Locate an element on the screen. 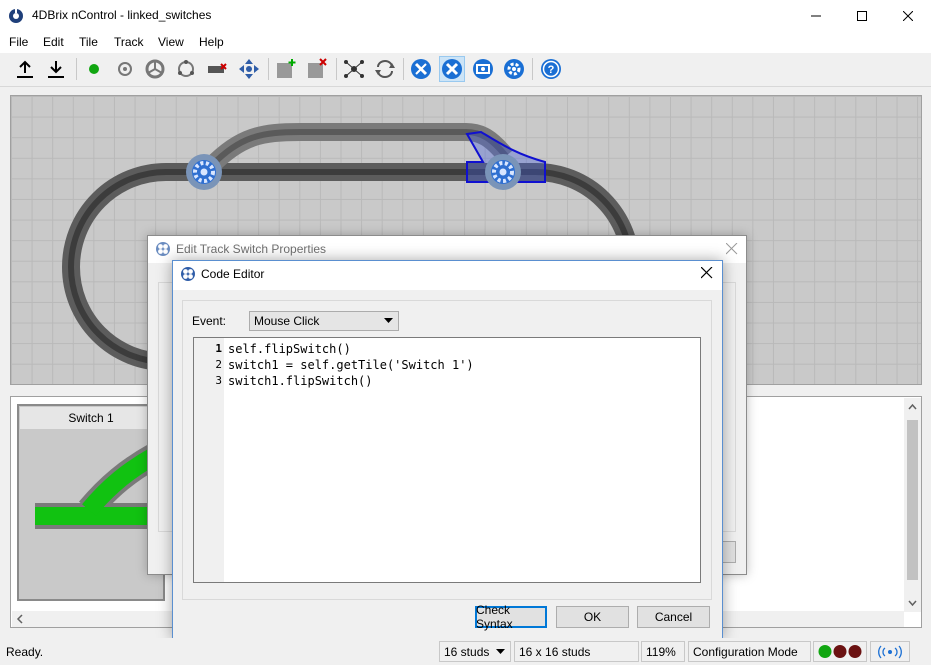 The image size is (931, 665). line-number: 1 is located at coordinates (218, 348).